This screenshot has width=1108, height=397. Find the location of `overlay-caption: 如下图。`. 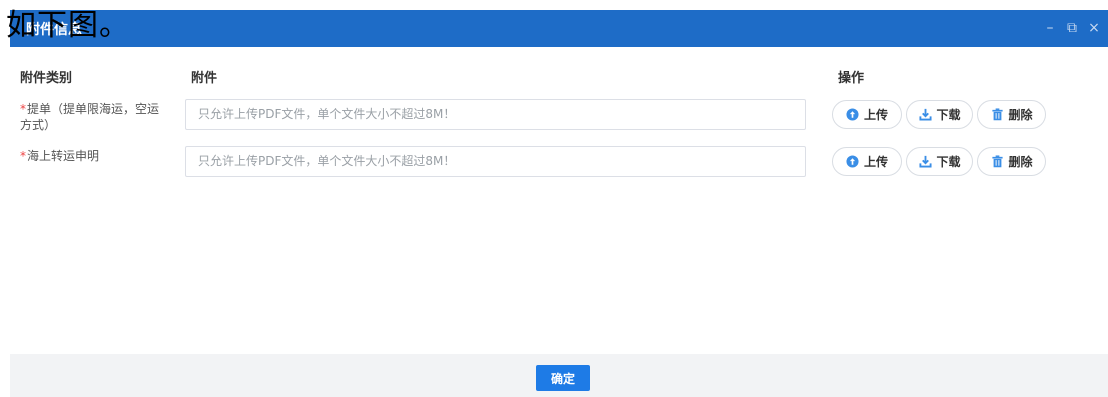

overlay-caption: 如下图。 is located at coordinates (68, 25).